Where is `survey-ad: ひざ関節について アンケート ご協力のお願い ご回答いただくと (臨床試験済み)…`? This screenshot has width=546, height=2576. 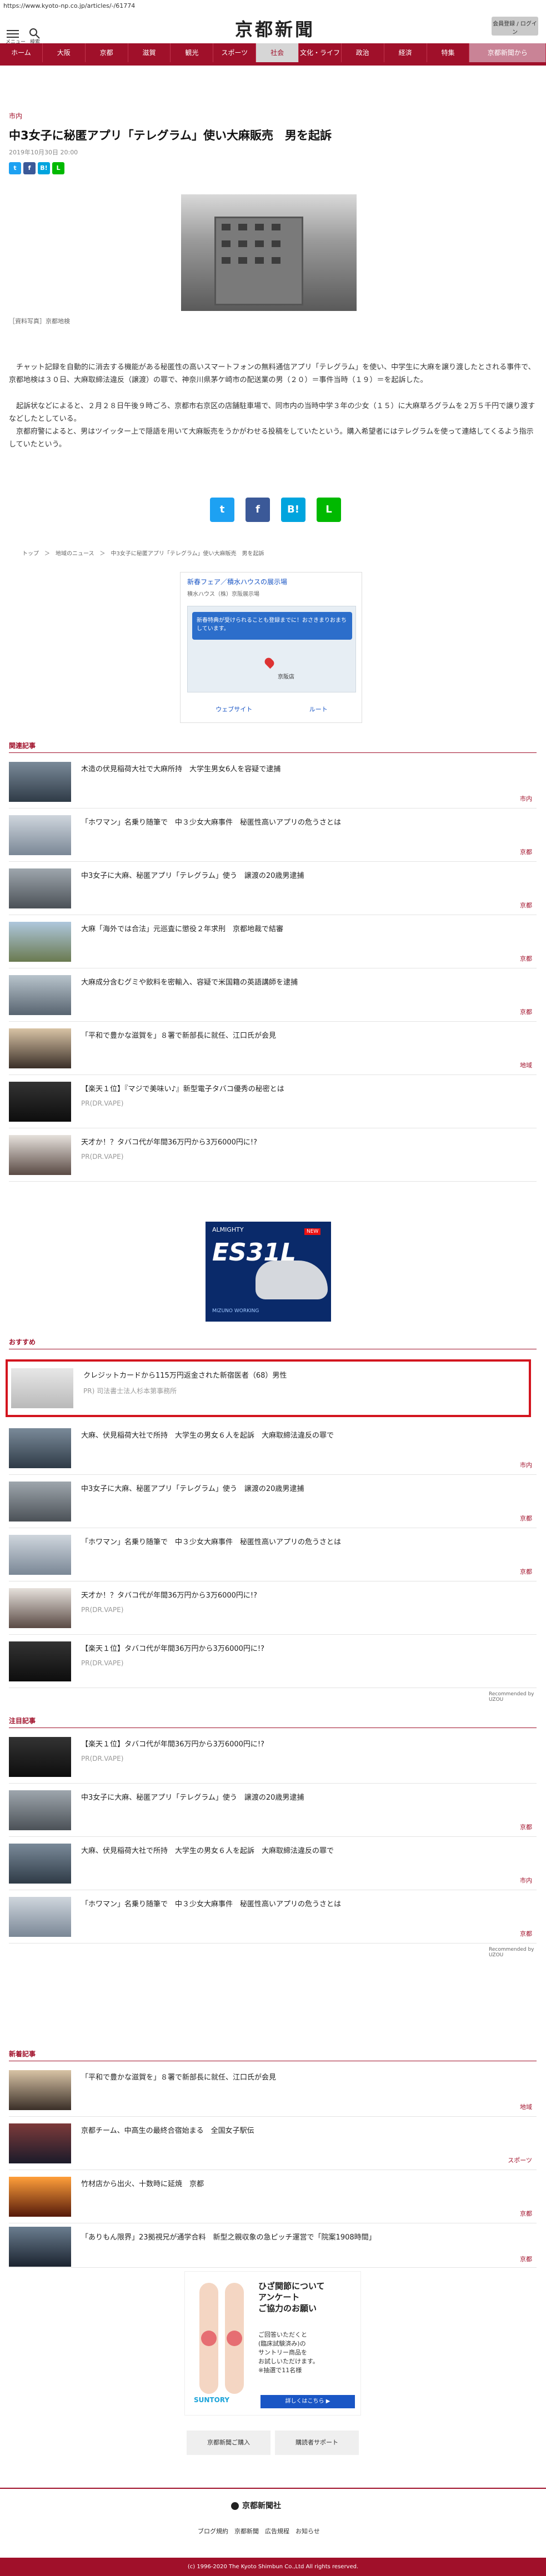
survey-ad: ひざ関節について アンケート ご協力のお願い ご回答いただくと (臨床試験済み)… is located at coordinates (273, 2343).